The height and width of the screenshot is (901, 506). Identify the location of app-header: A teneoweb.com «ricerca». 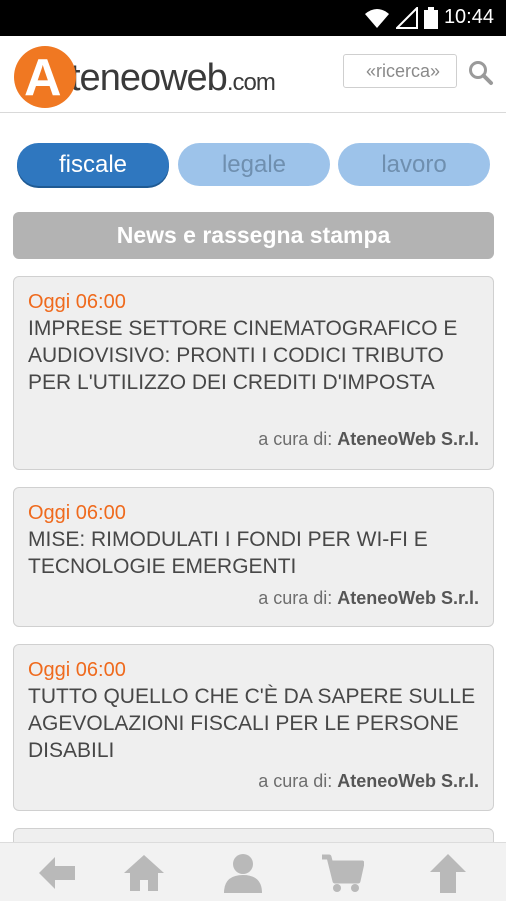
(253, 74).